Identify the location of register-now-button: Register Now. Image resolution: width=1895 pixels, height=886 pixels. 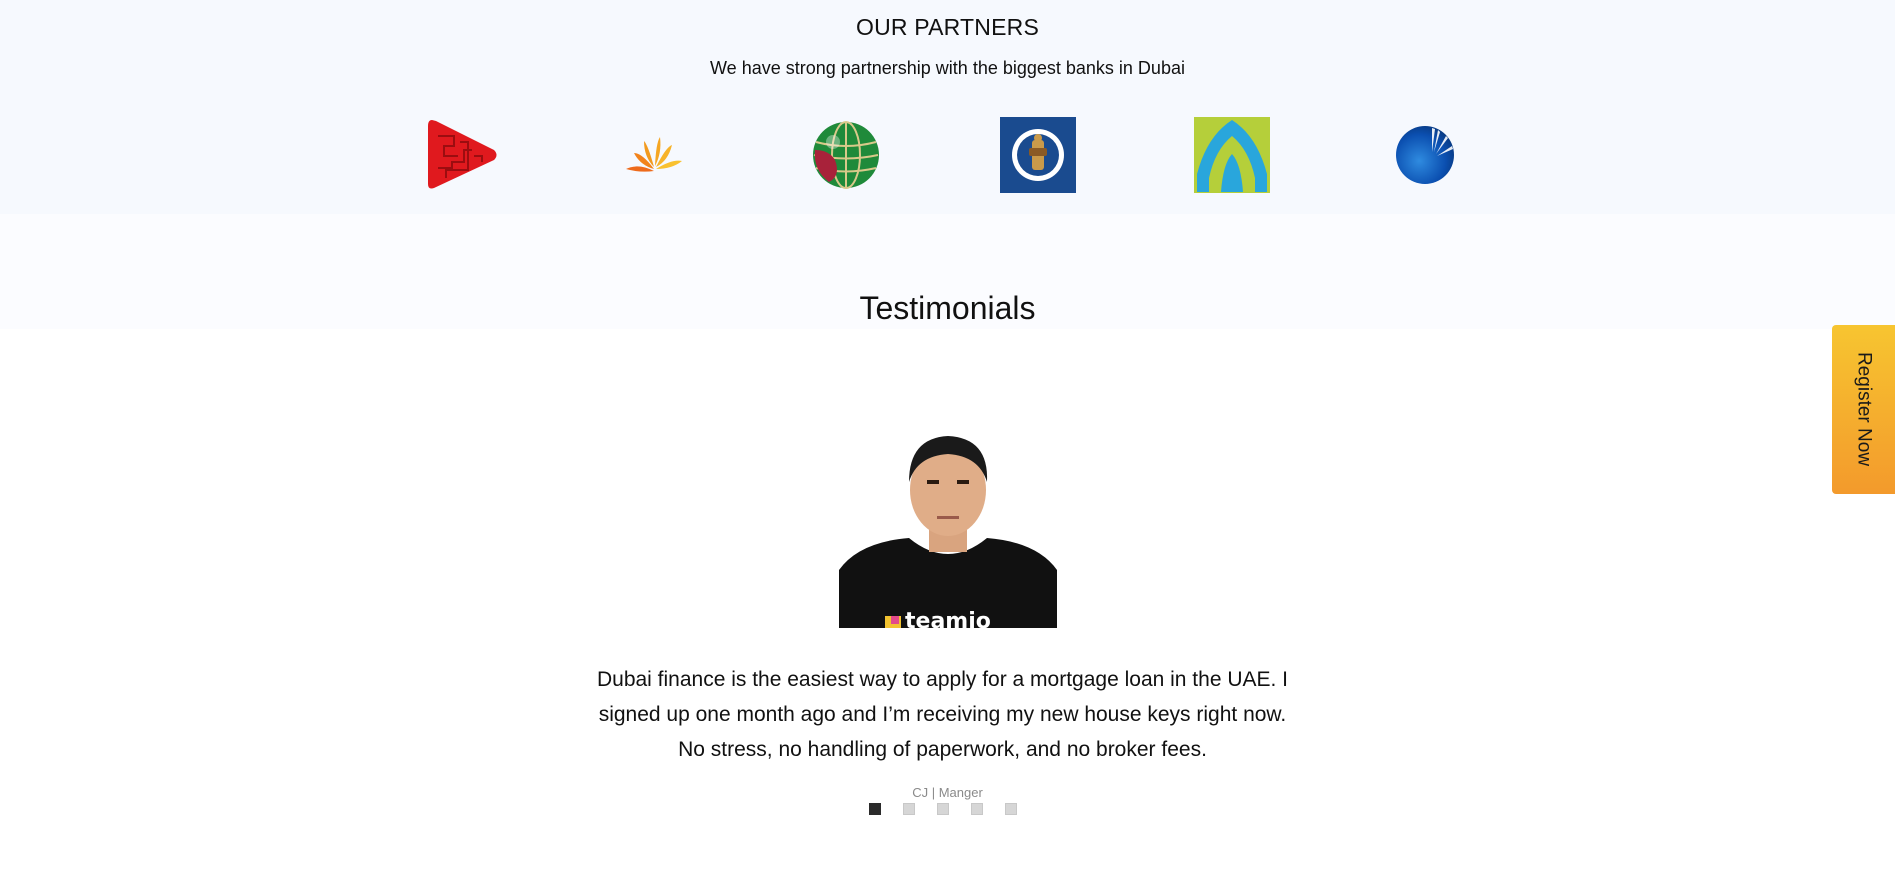
(1863, 409).